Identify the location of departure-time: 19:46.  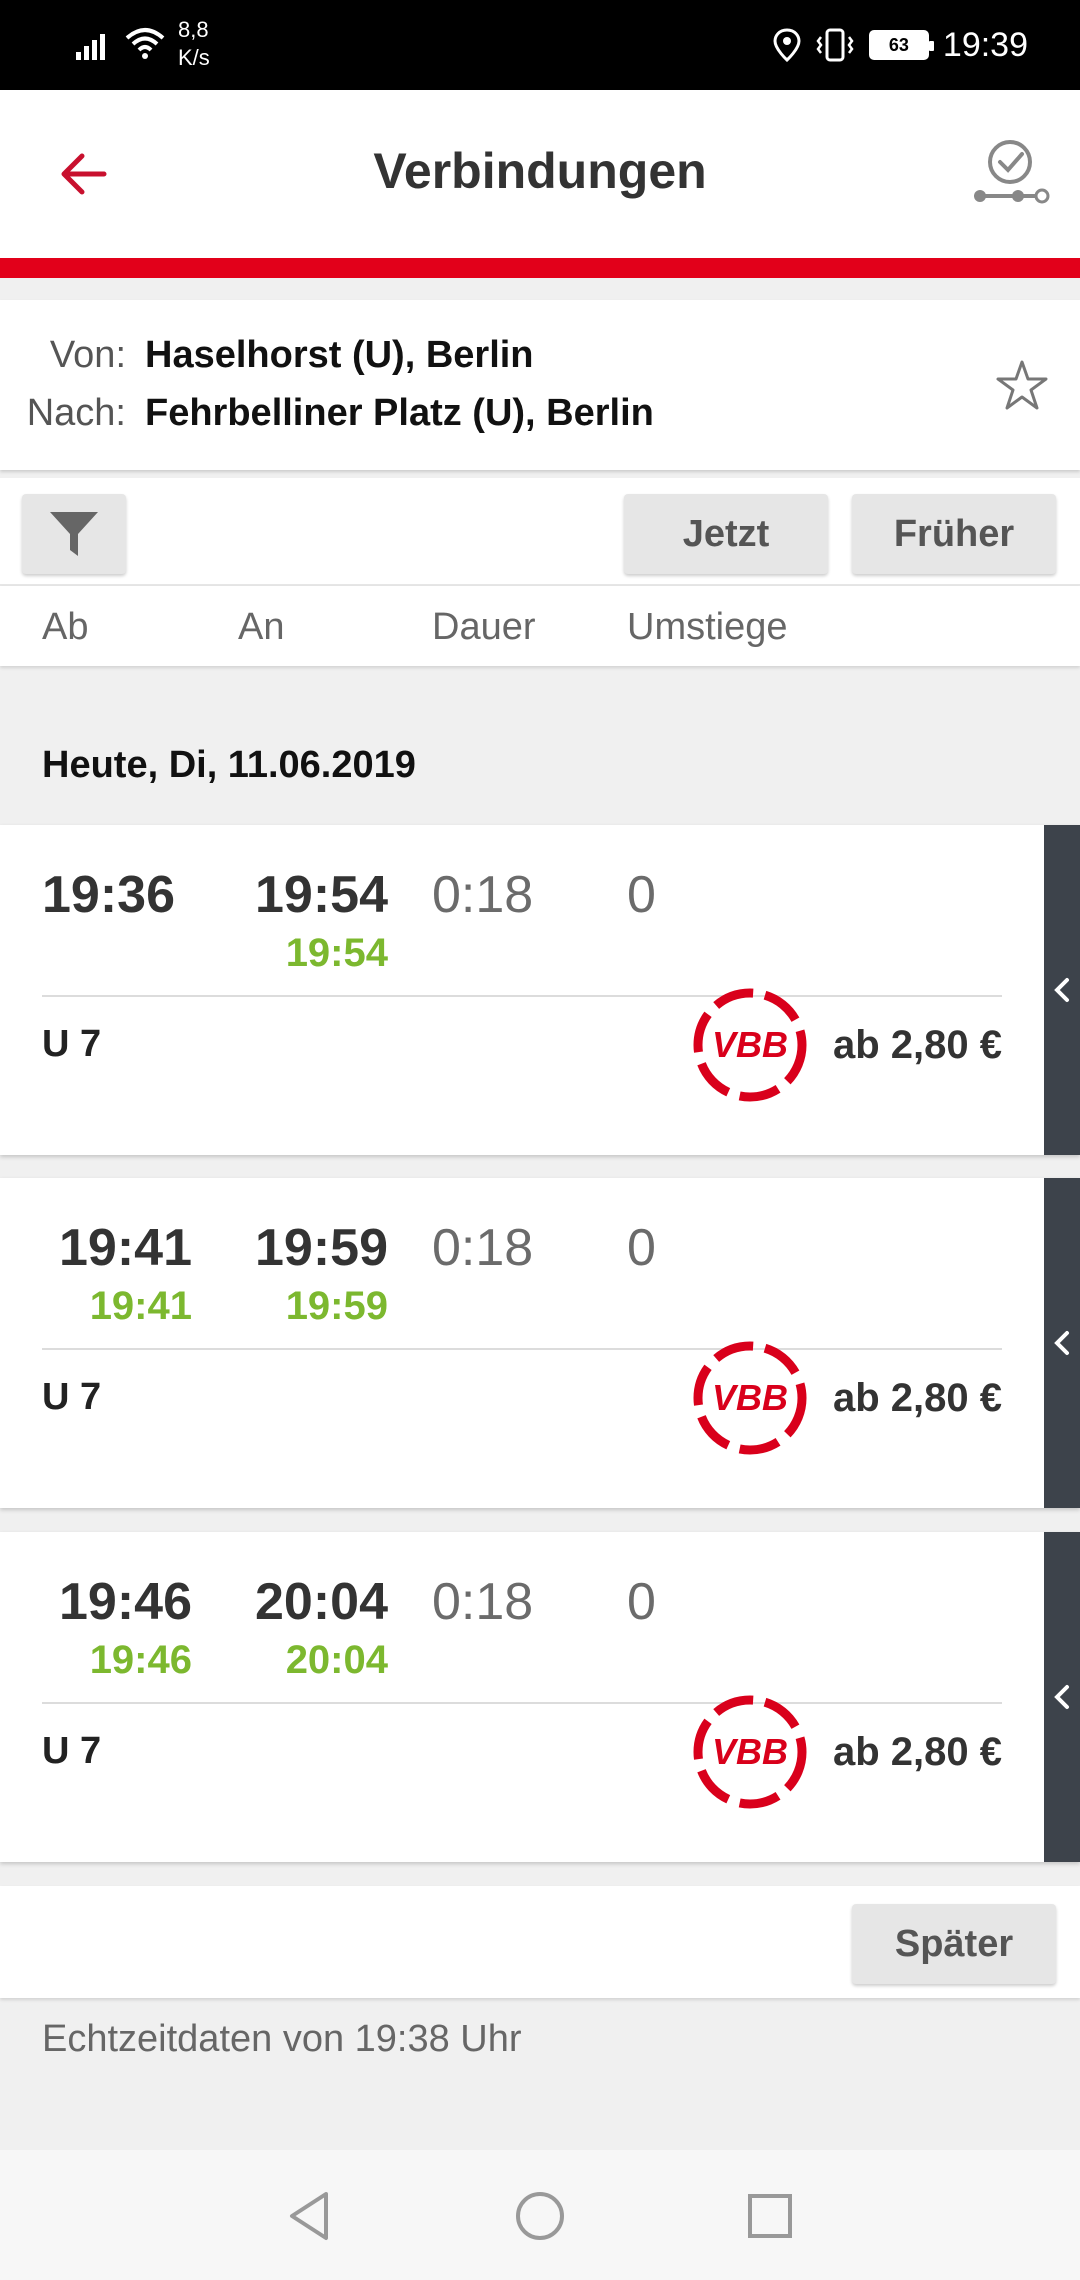
(125, 1602).